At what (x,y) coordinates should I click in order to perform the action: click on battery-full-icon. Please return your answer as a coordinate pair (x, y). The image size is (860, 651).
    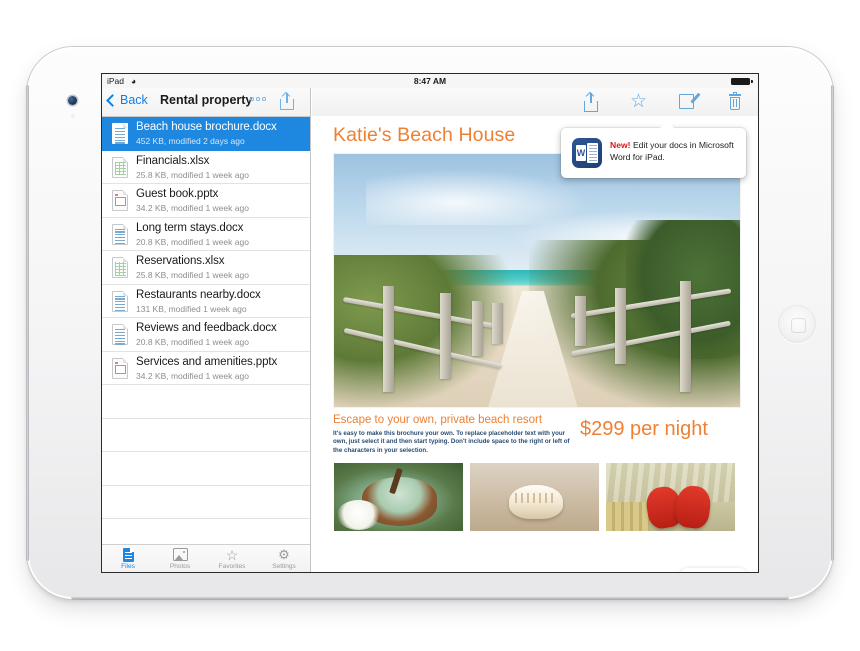
    Looking at the image, I should click on (742, 81).